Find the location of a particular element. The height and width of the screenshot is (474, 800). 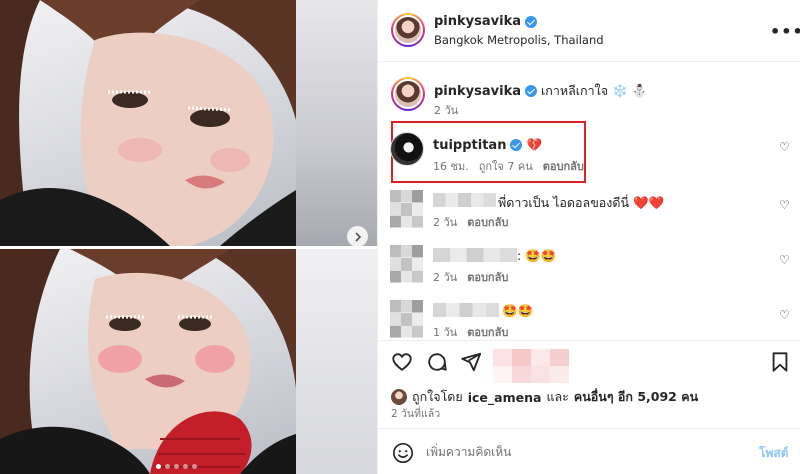

comment-input is located at coordinates (586, 452).